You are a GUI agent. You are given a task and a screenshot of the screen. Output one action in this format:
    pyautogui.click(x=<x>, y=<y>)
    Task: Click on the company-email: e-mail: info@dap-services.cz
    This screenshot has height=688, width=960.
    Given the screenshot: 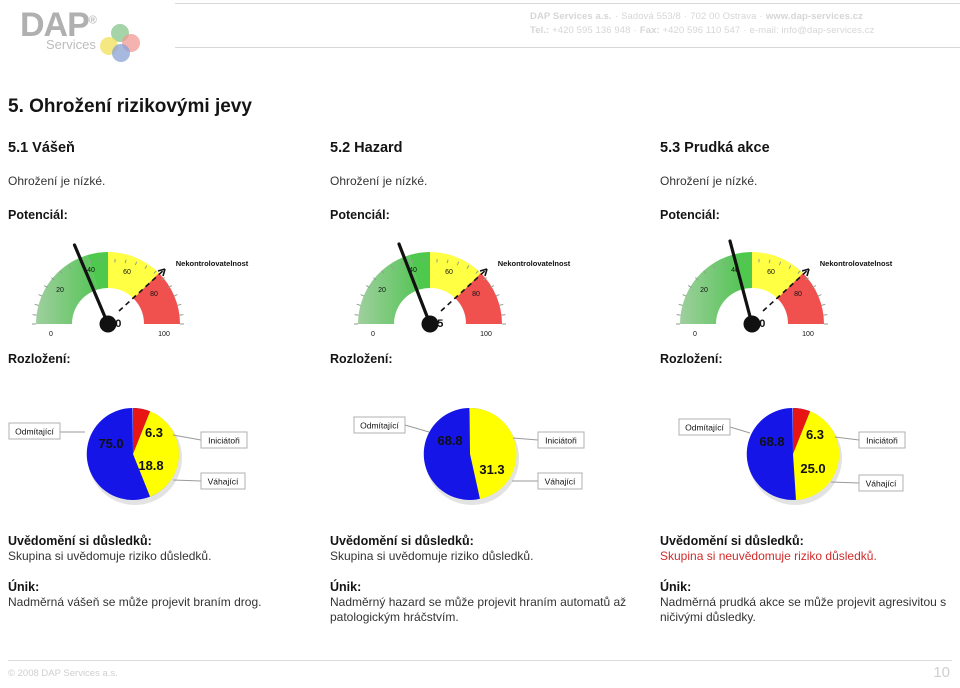 What is the action you would take?
    pyautogui.click(x=812, y=30)
    